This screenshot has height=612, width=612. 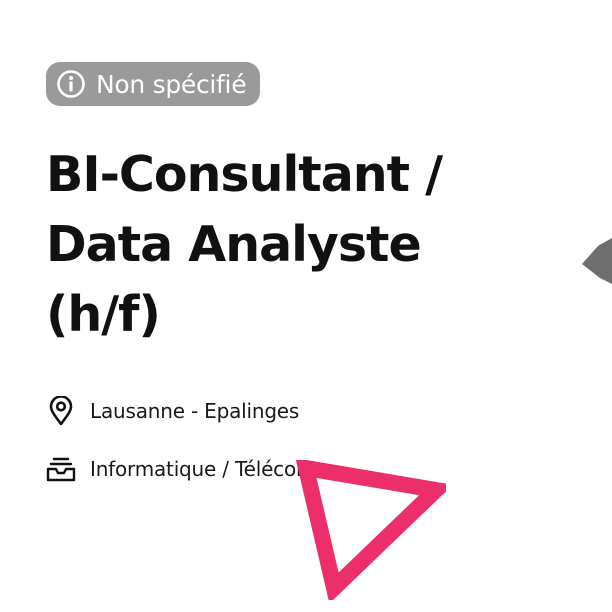 What do you see at coordinates (195, 411) in the screenshot?
I see `job-location-text: Lausanne - Epalinges` at bounding box center [195, 411].